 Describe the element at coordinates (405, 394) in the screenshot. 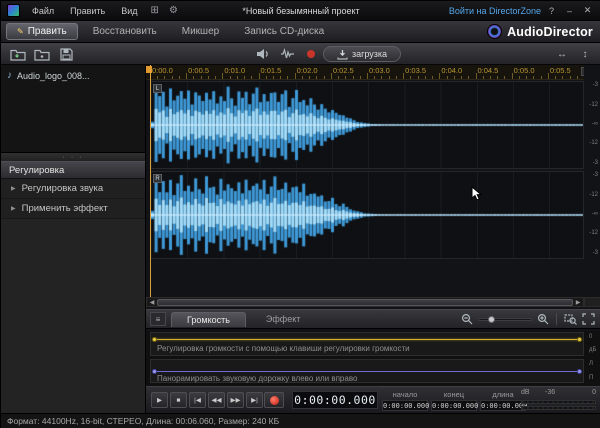

I see `field-start-label: начало` at that location.